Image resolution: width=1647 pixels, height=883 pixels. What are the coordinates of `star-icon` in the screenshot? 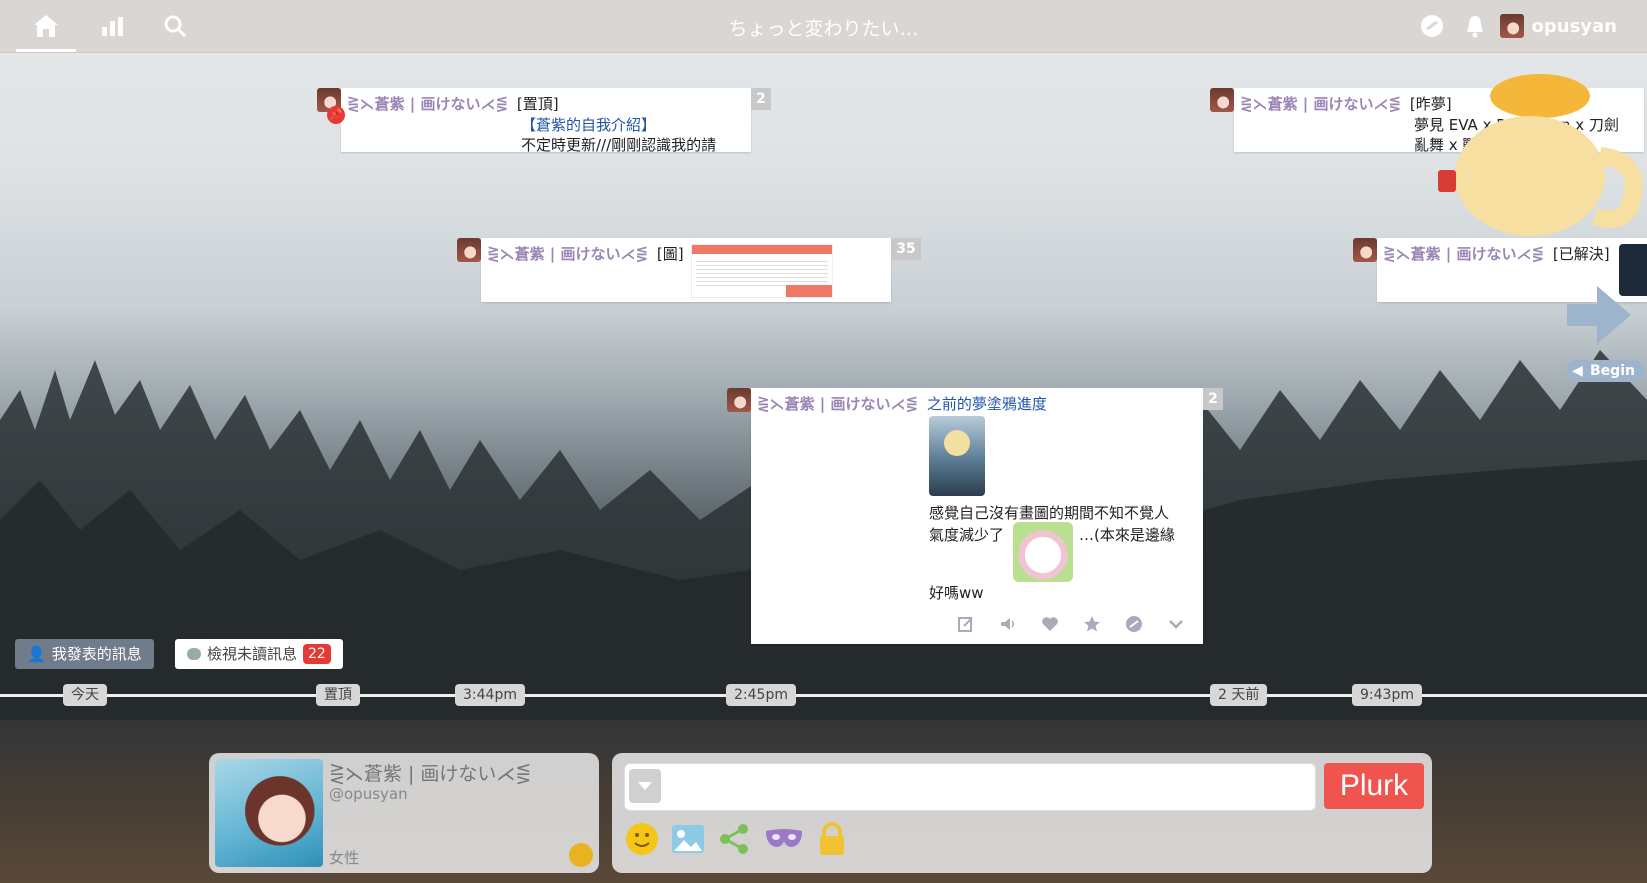 It's located at (1092, 624).